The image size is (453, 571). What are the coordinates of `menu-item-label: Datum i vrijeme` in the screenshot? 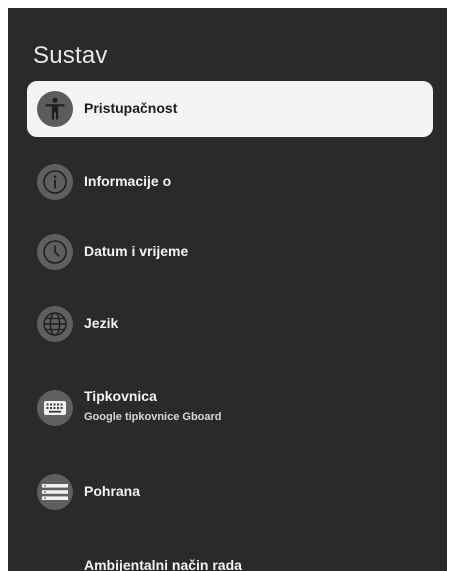 It's located at (136, 251).